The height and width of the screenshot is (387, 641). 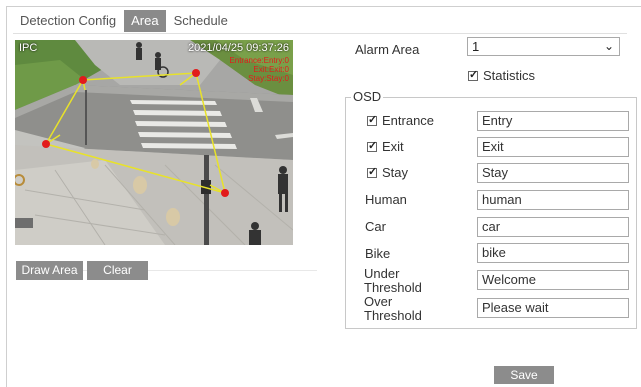 What do you see at coordinates (367, 96) in the screenshot?
I see `osd-legend: OSD` at bounding box center [367, 96].